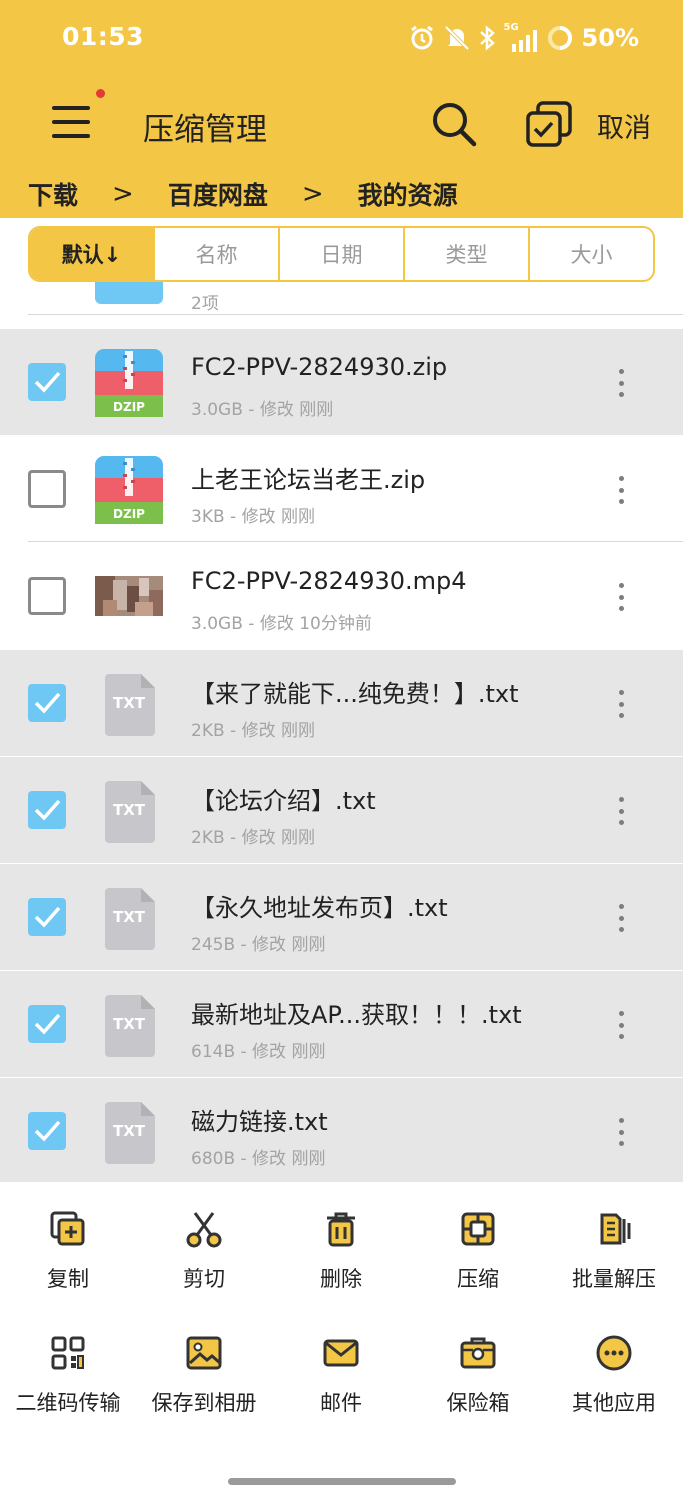 The image size is (683, 1500). I want to click on search-button, so click(454, 124).